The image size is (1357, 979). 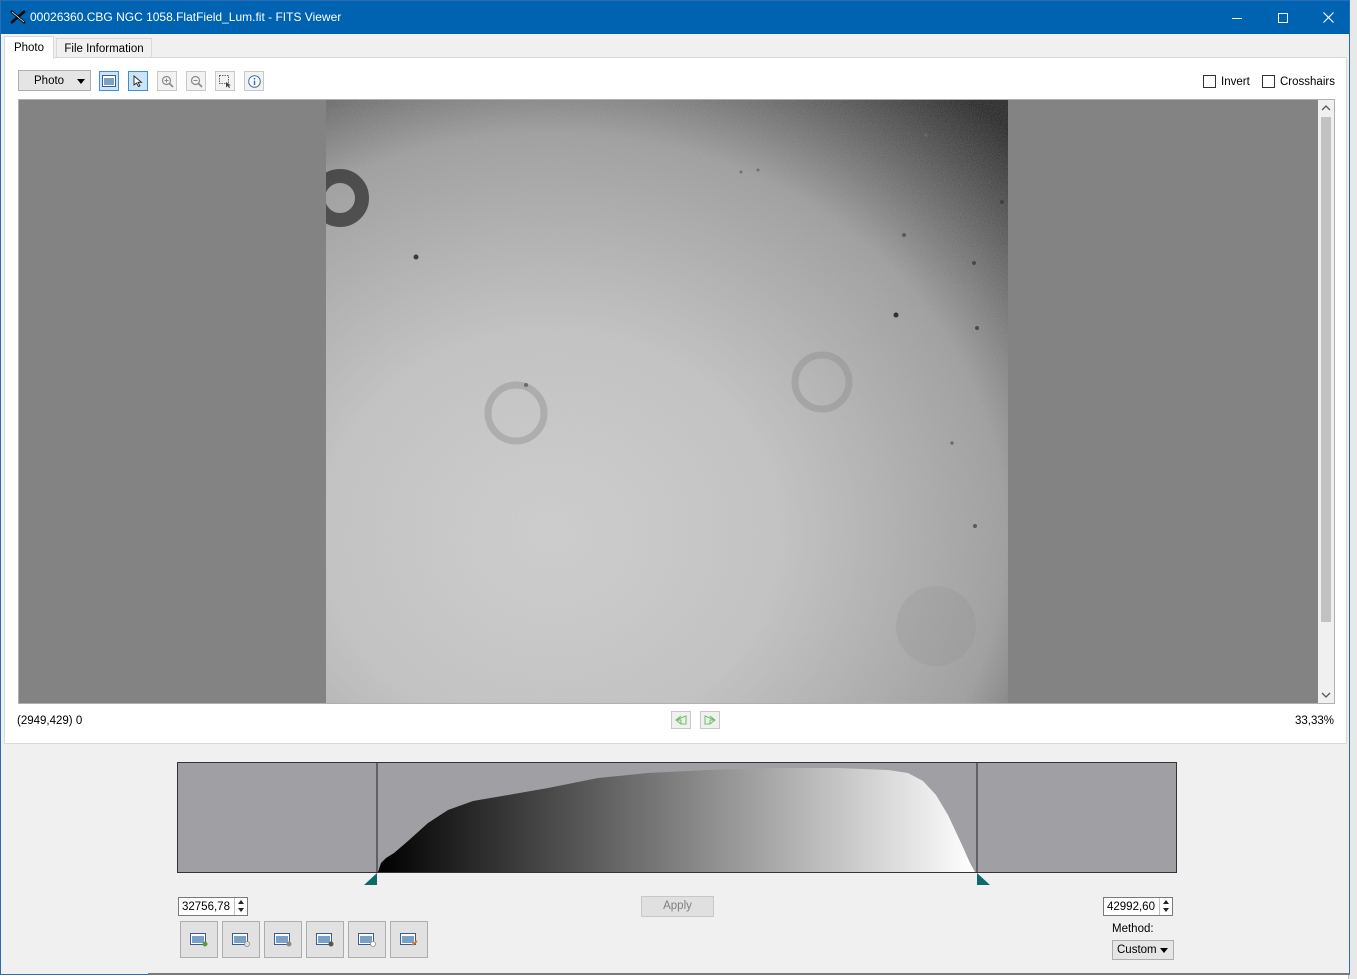 I want to click on min-spin-buttons, so click(x=240, y=906).